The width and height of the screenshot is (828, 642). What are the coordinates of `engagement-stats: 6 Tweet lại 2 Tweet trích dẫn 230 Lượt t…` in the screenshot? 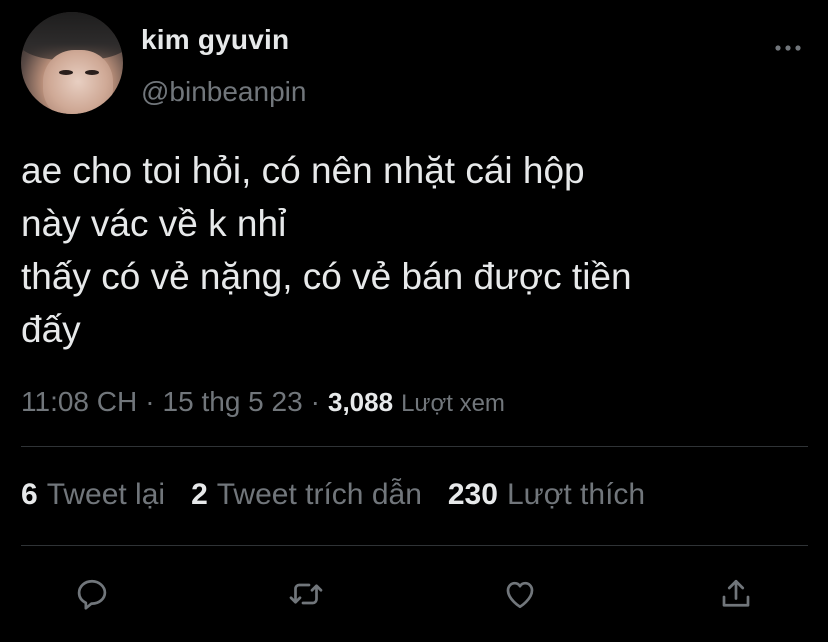 It's located at (346, 495).